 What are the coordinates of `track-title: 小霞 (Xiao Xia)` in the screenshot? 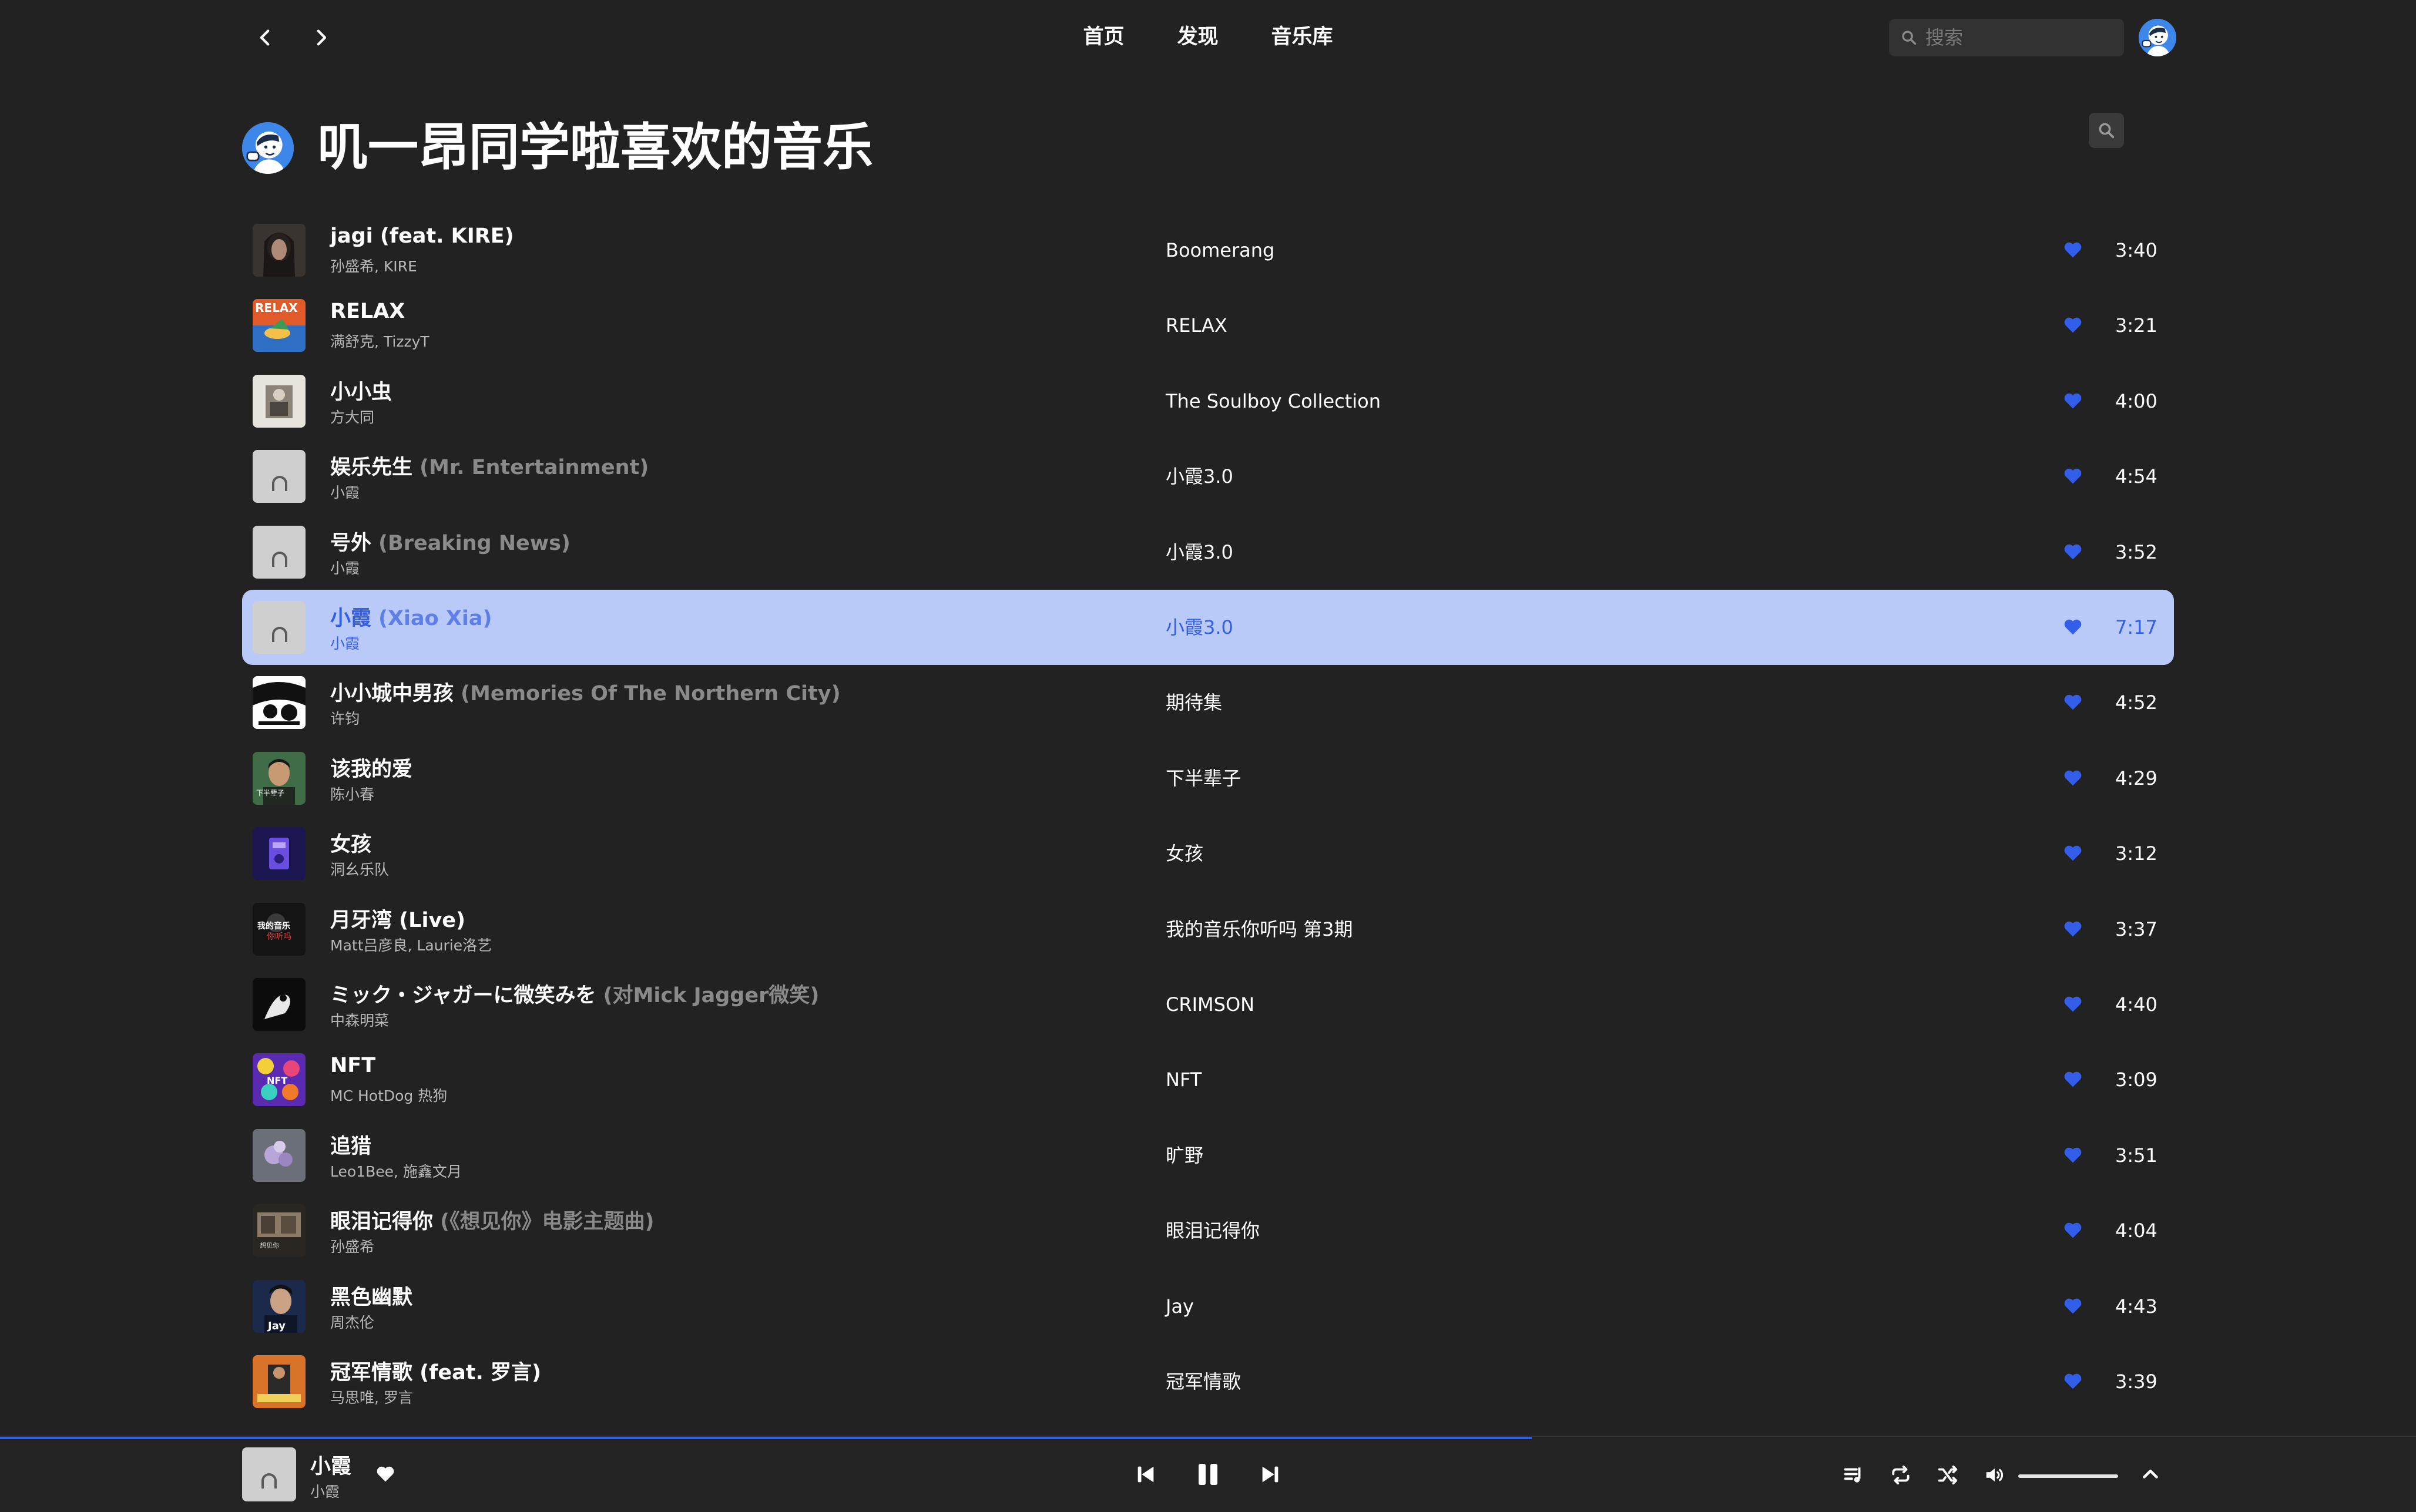 It's located at (411, 616).